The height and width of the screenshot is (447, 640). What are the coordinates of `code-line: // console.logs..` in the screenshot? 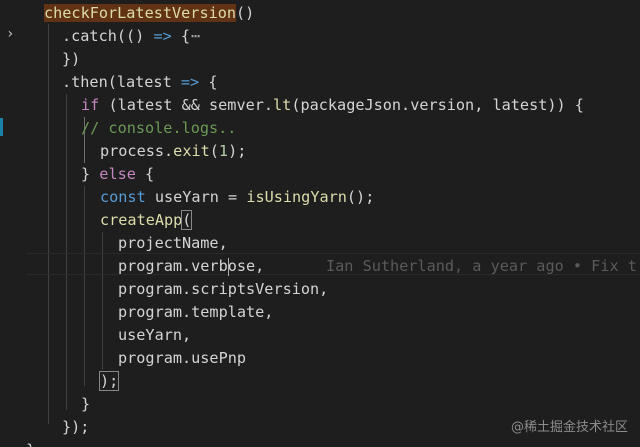 It's located at (158, 128).